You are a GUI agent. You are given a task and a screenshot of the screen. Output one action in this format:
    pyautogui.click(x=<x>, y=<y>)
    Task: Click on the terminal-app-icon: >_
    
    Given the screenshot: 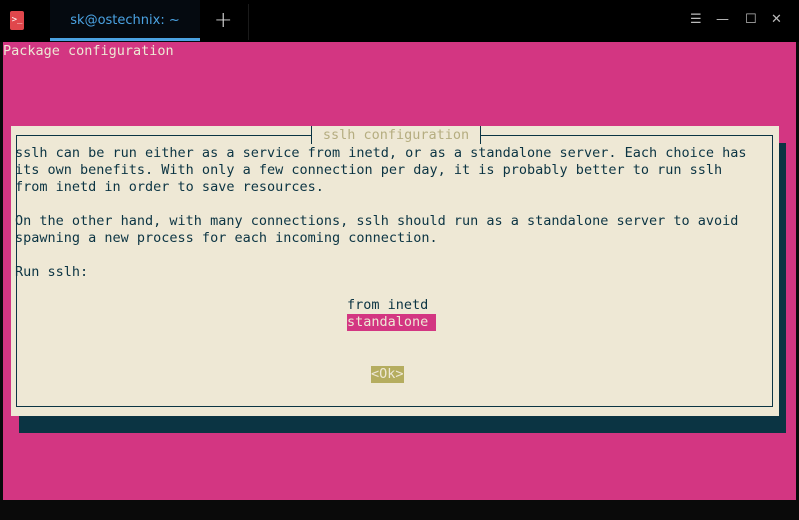 What is the action you would take?
    pyautogui.click(x=17, y=20)
    